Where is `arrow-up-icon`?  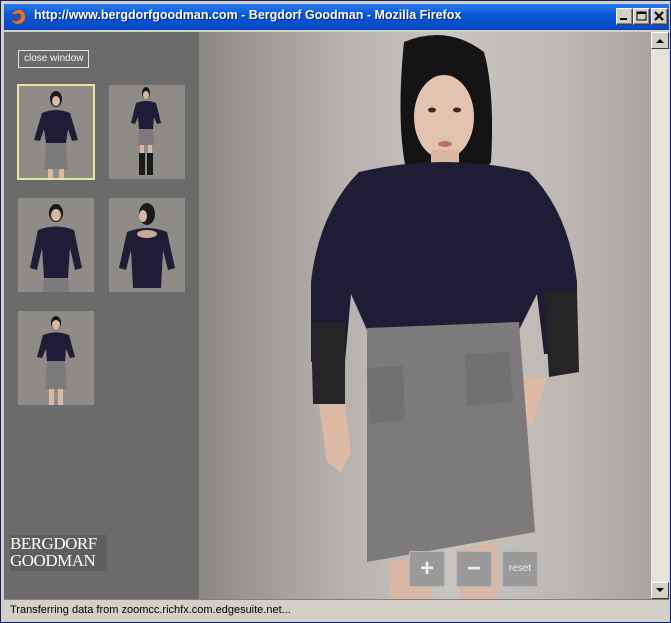
arrow-up-icon is located at coordinates (660, 41).